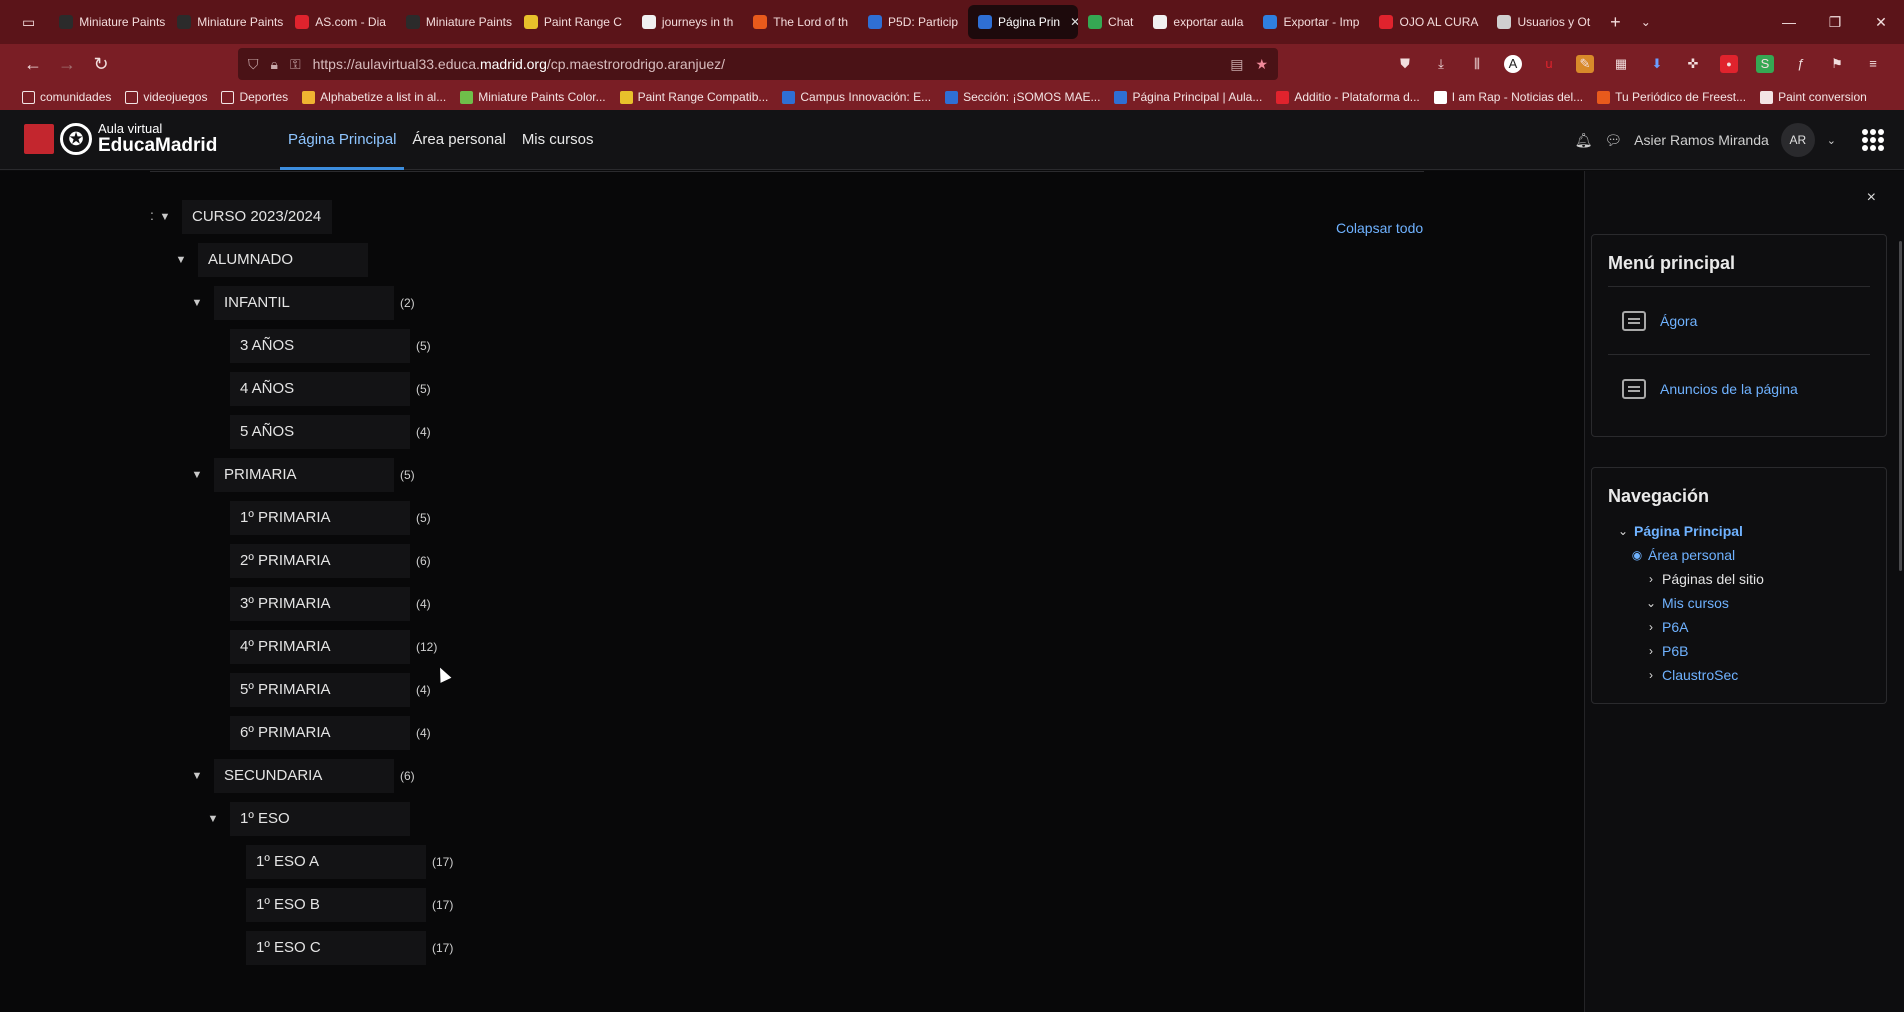  Describe the element at coordinates (1477, 64) in the screenshot. I see `library-icon: ⫼` at that location.